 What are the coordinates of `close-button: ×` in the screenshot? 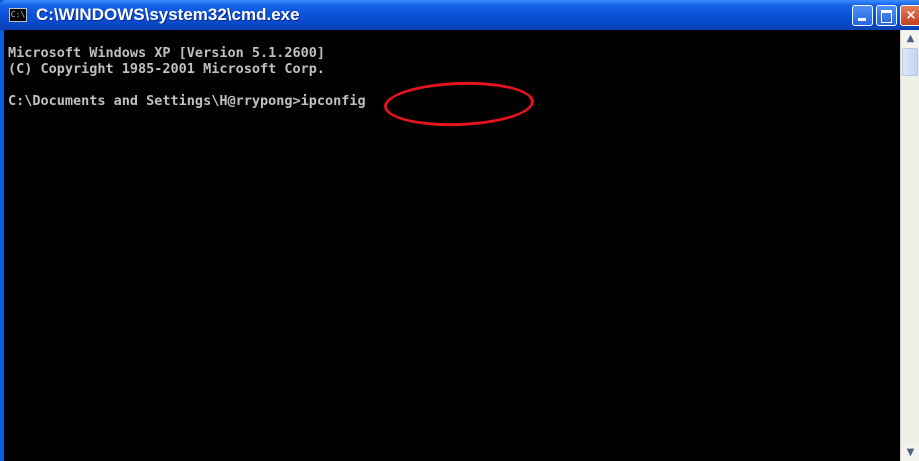 It's located at (909, 15).